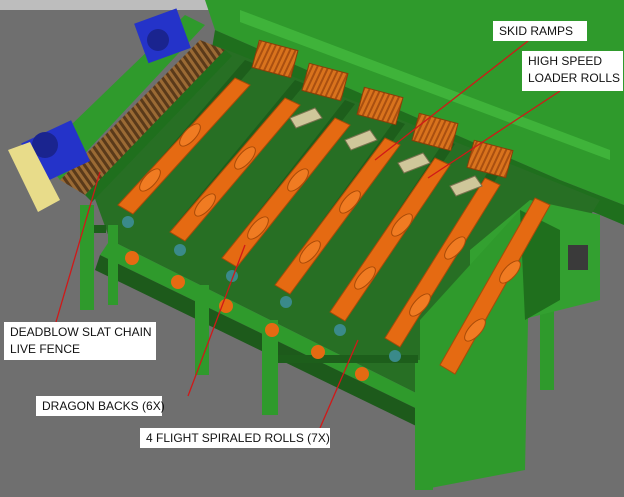 Image resolution: width=624 pixels, height=497 pixels. What do you see at coordinates (103, 406) in the screenshot?
I see `callout-dragon-backs-text: DRAGON BACKS (6X)` at bounding box center [103, 406].